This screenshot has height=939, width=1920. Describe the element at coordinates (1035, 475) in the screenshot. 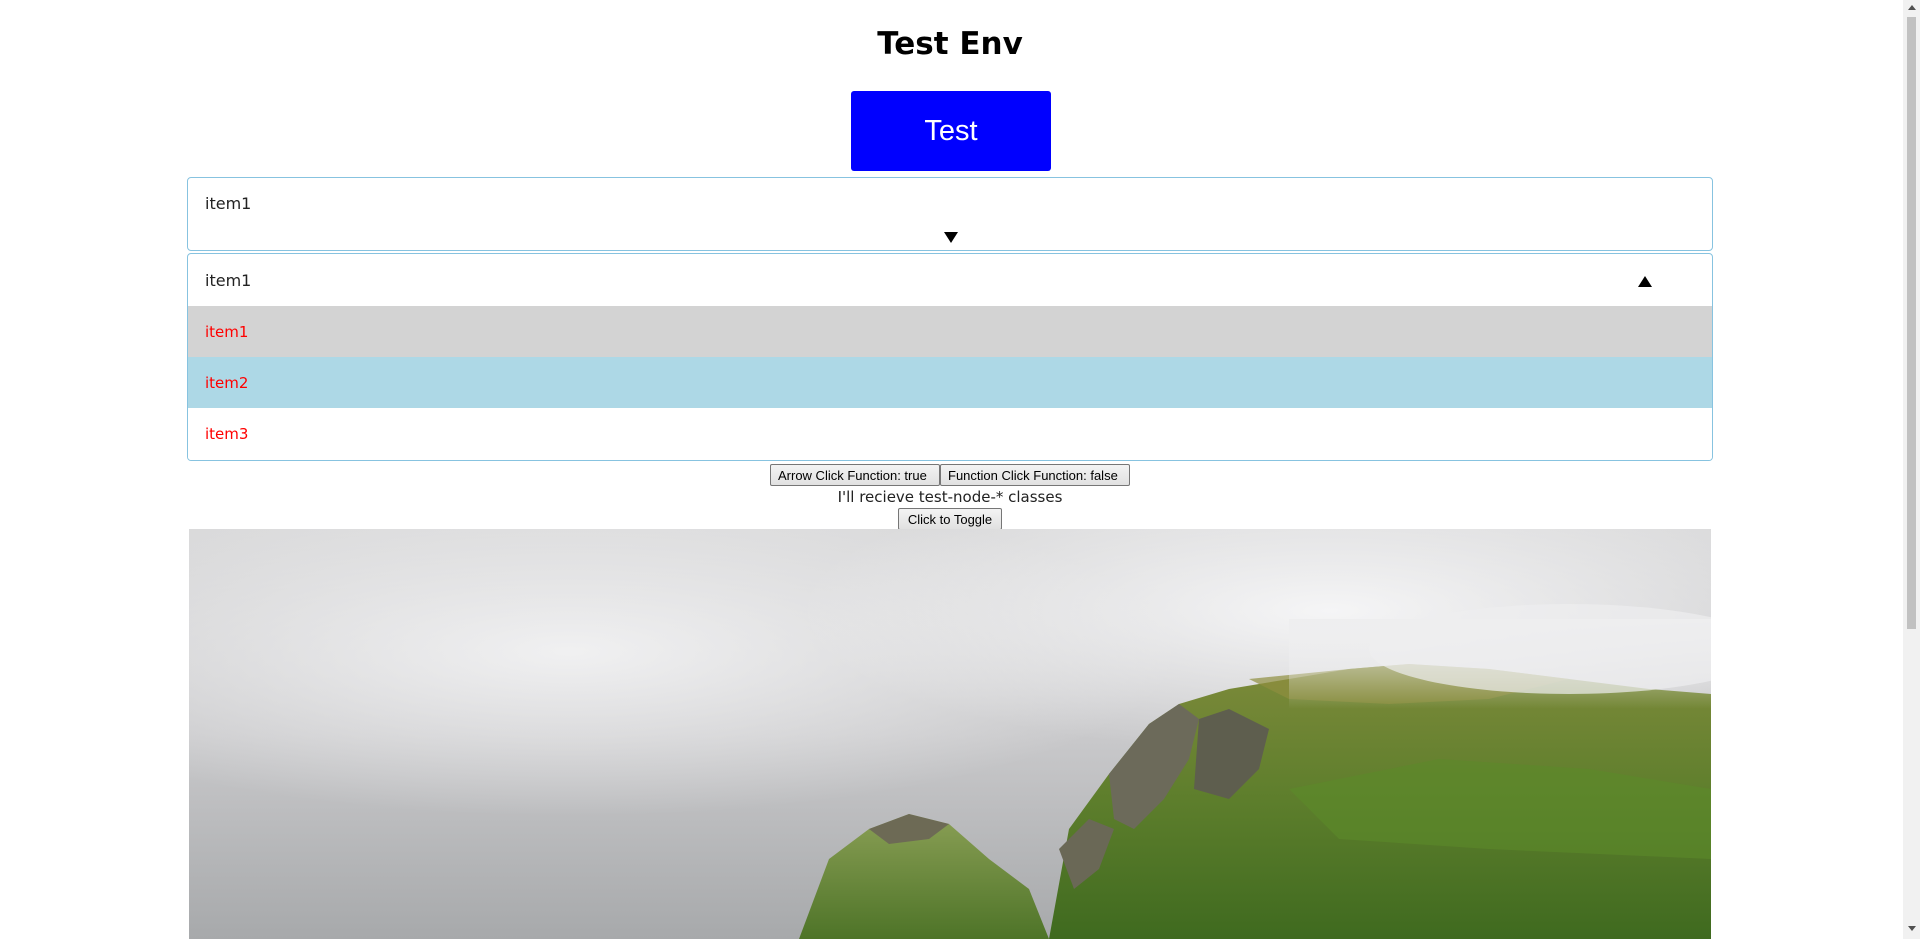

I see `function-click-function-button: Function Click Function: false` at that location.